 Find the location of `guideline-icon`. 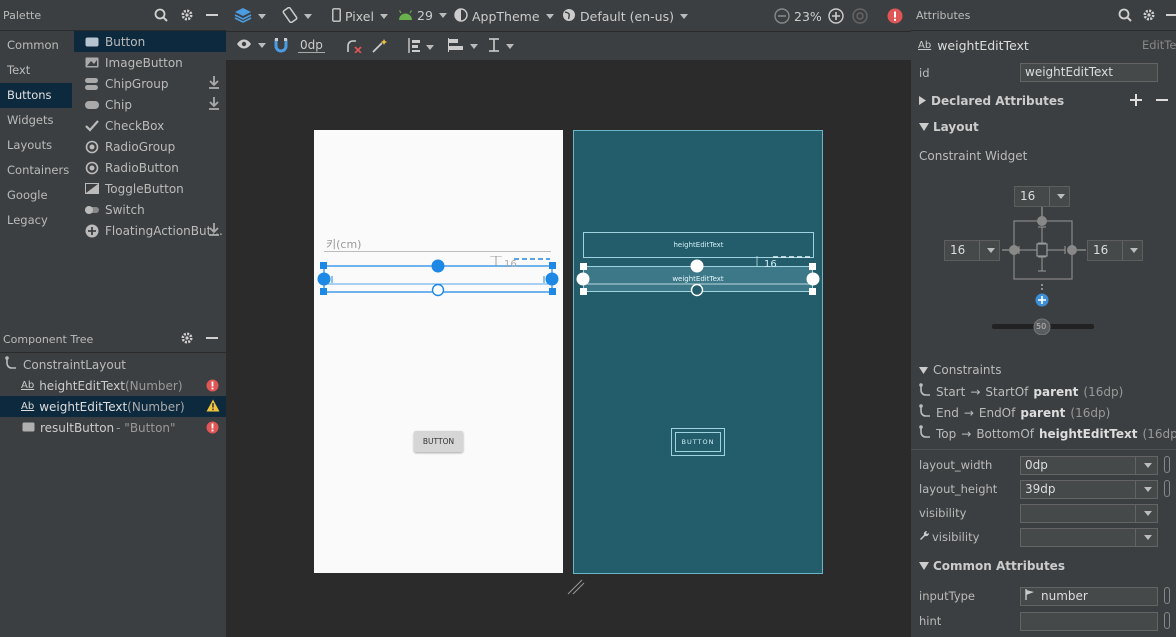

guideline-icon is located at coordinates (494, 46).